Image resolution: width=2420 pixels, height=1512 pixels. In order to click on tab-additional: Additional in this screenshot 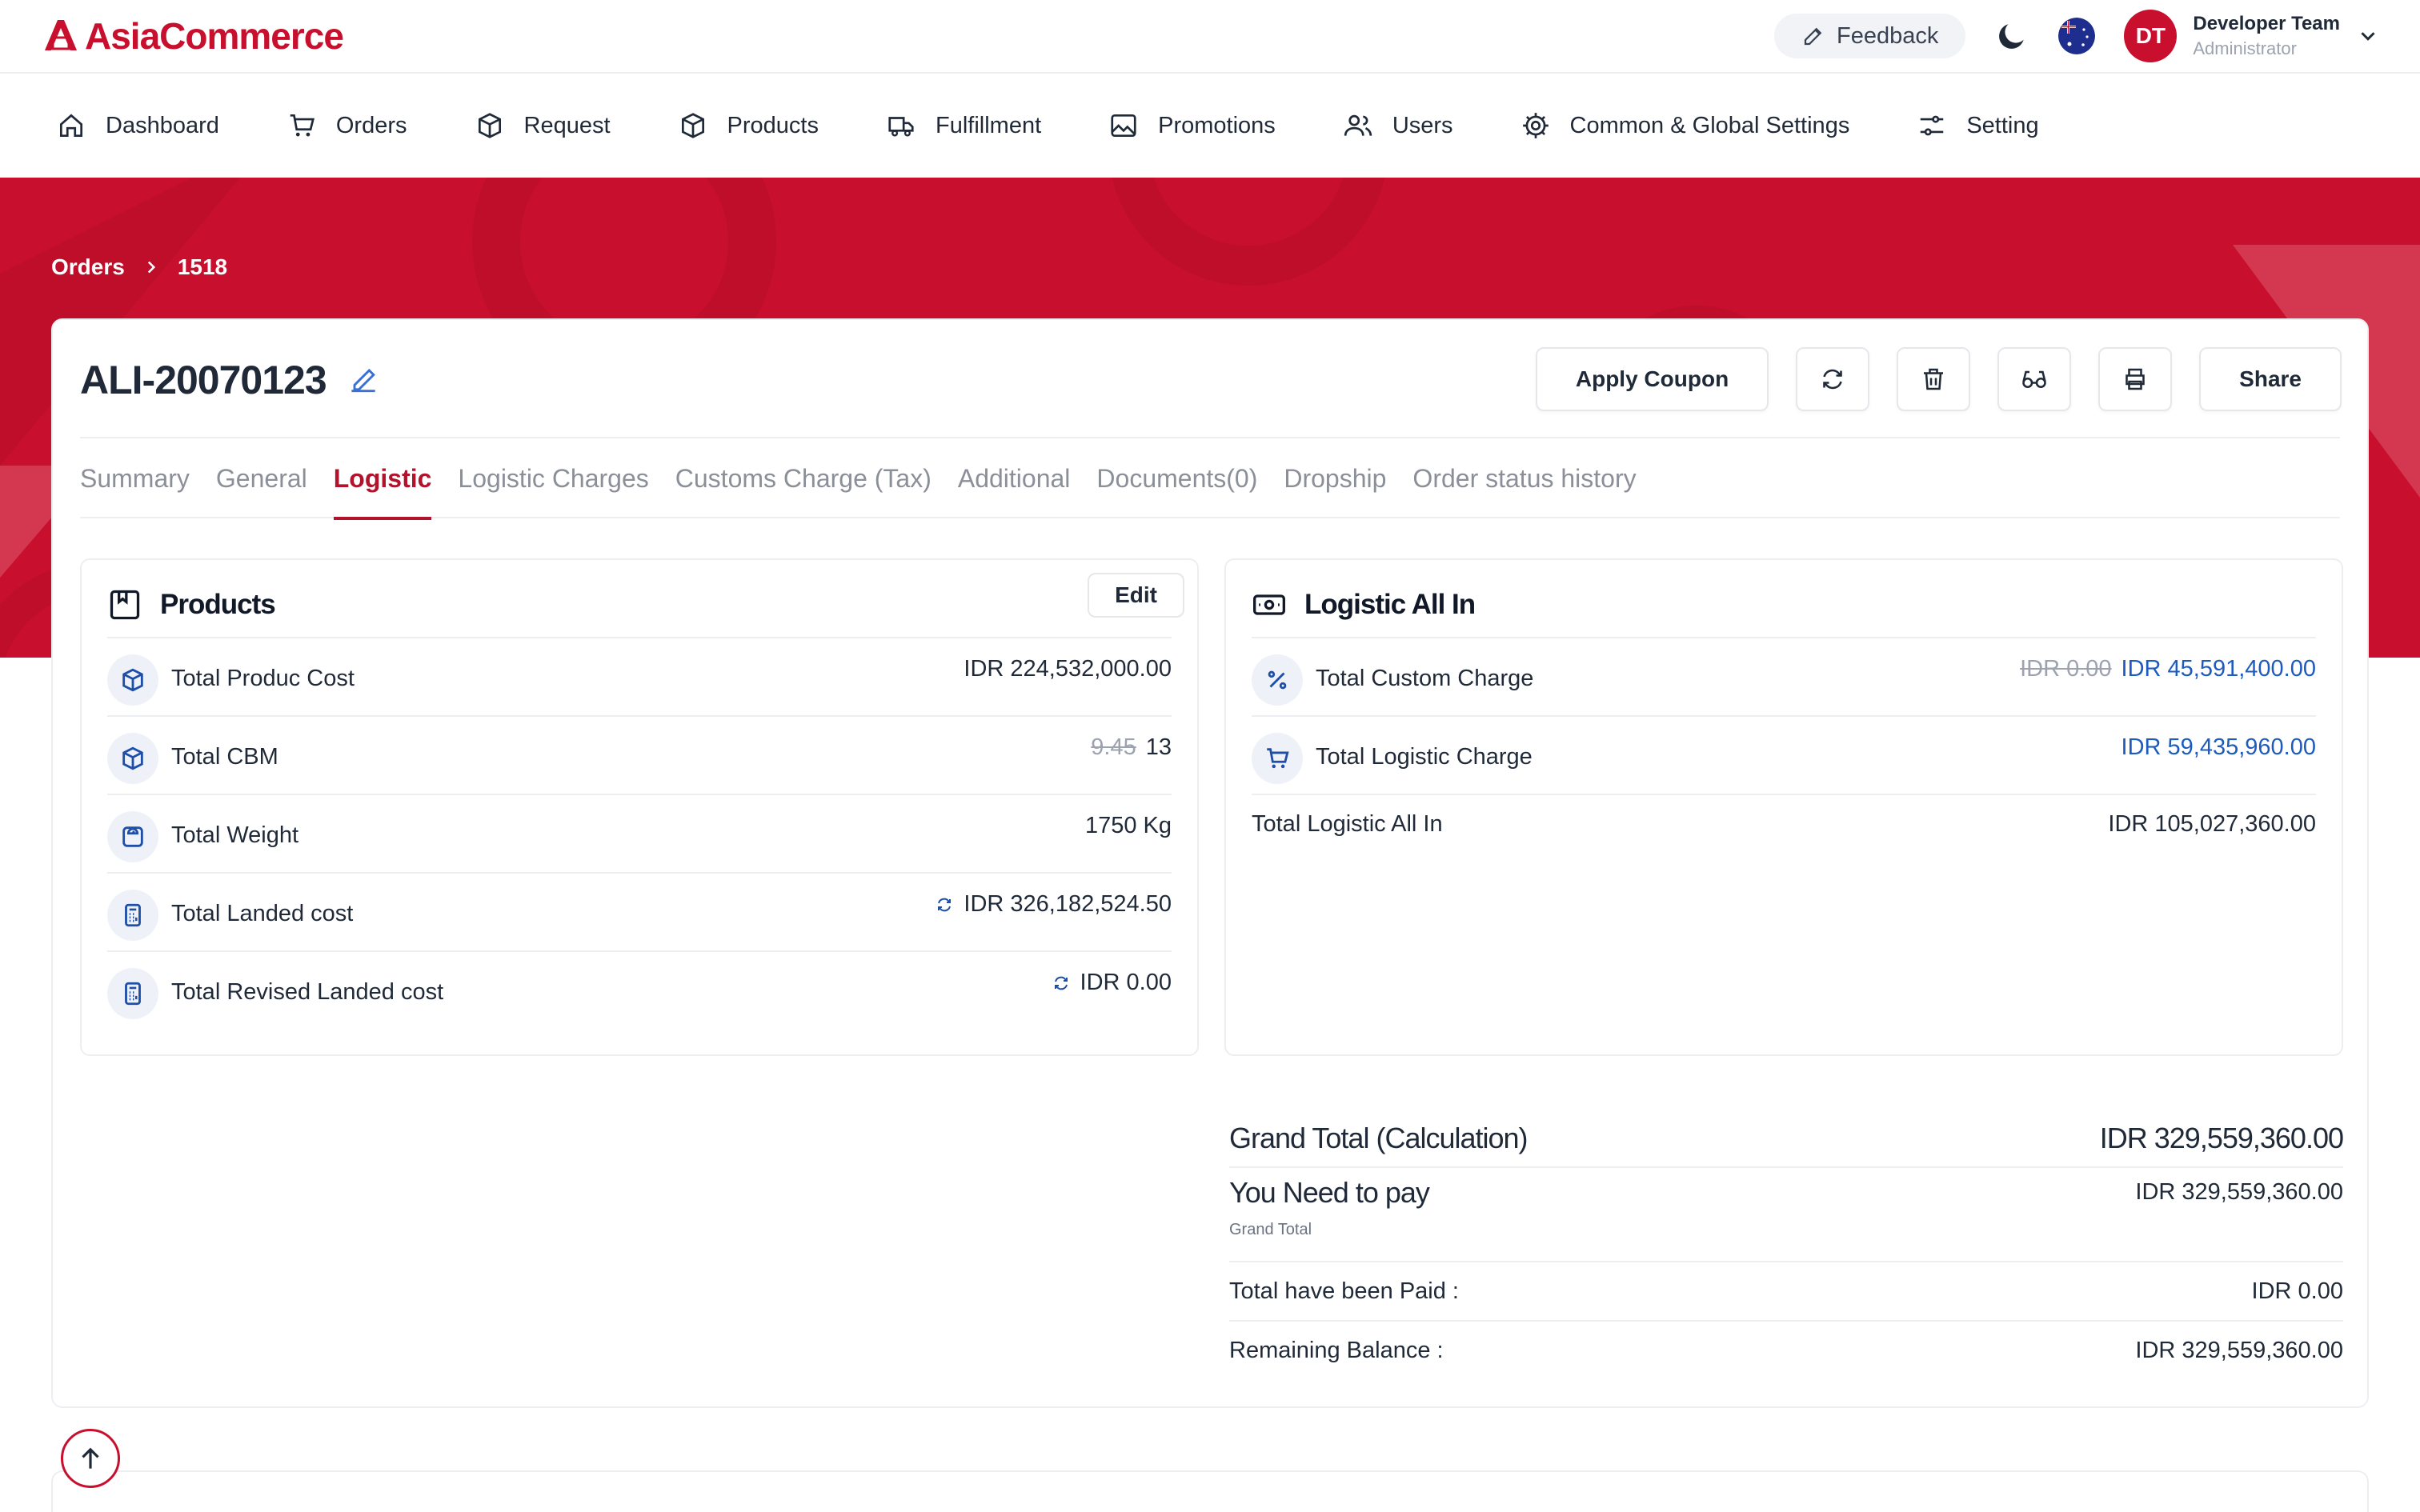, I will do `click(1014, 491)`.